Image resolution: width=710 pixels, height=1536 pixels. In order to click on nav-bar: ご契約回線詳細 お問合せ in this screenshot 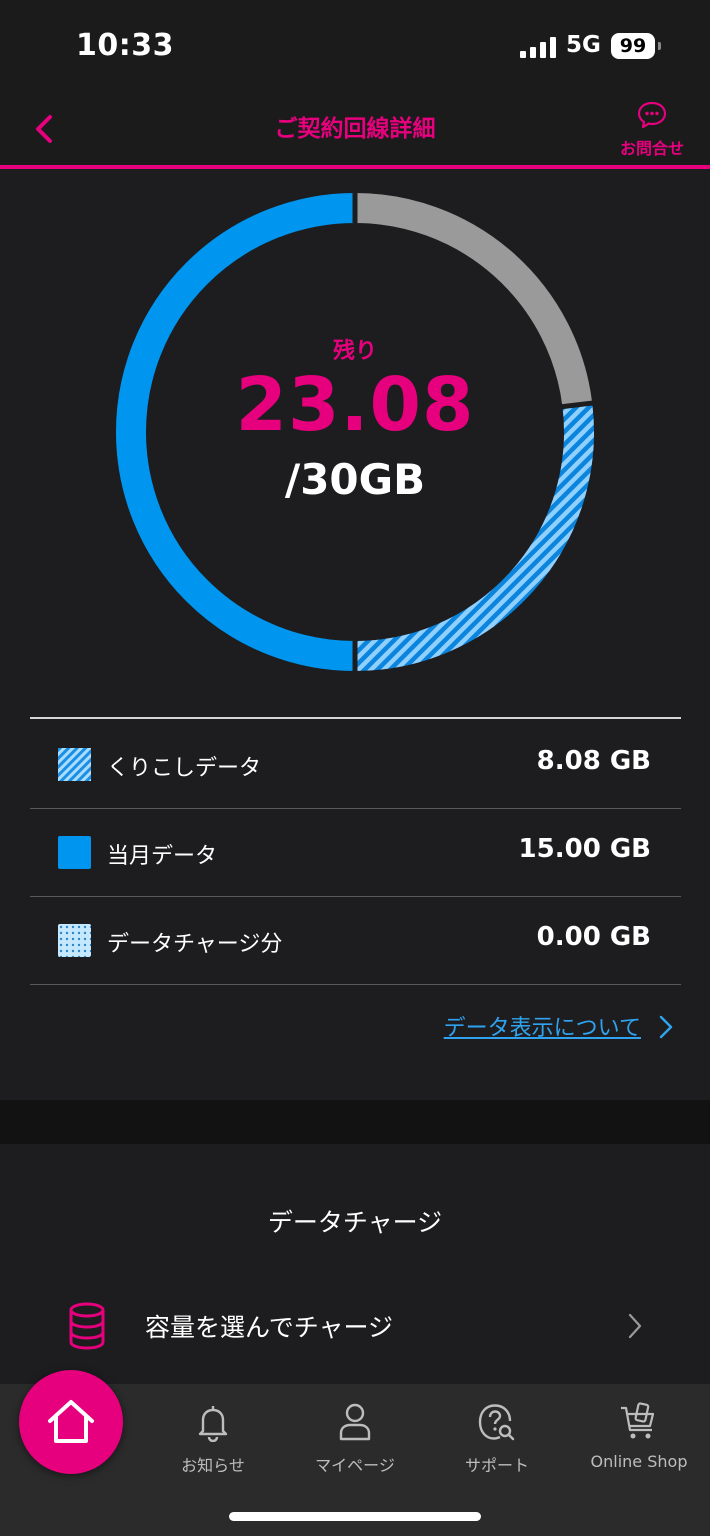, I will do `click(355, 130)`.